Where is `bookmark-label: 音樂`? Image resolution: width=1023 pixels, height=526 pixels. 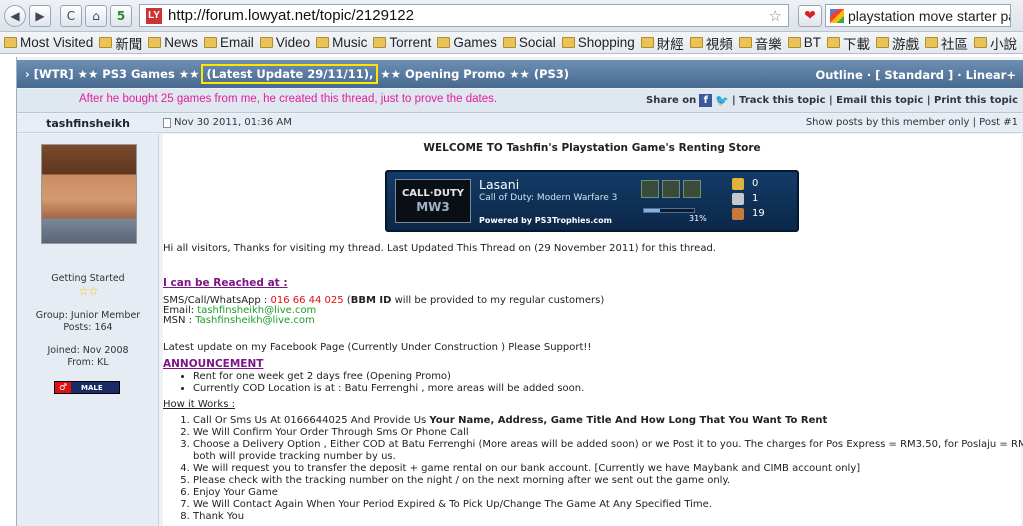
bookmark-label: 音樂 is located at coordinates (768, 44).